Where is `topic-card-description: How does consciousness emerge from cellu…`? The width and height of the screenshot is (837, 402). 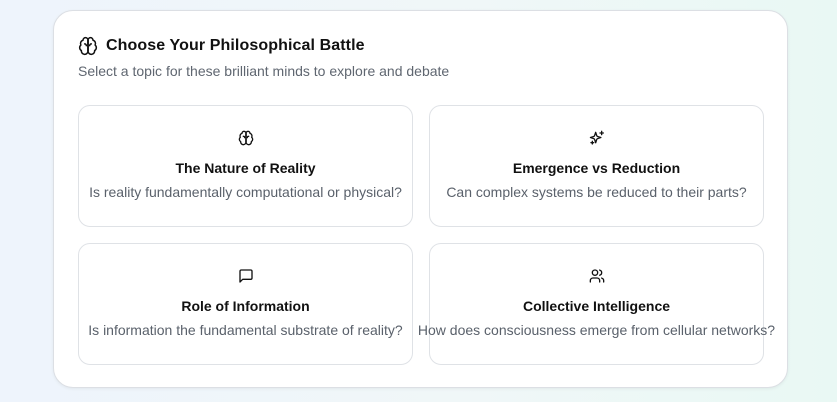 topic-card-description: How does consciousness emerge from cellu… is located at coordinates (596, 330).